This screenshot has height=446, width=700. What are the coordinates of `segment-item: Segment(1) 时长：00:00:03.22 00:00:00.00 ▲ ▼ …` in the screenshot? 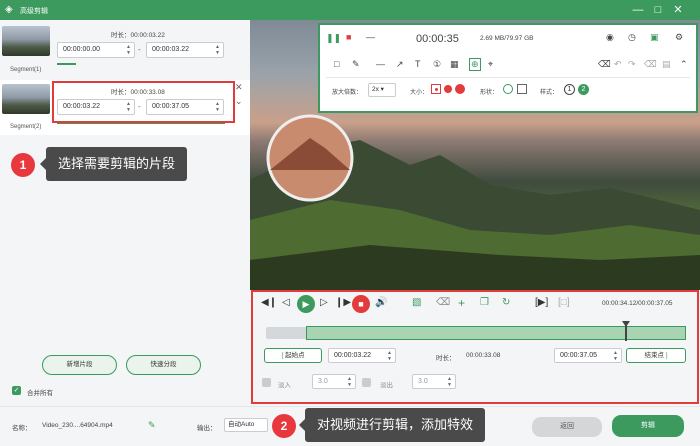 It's located at (125, 47).